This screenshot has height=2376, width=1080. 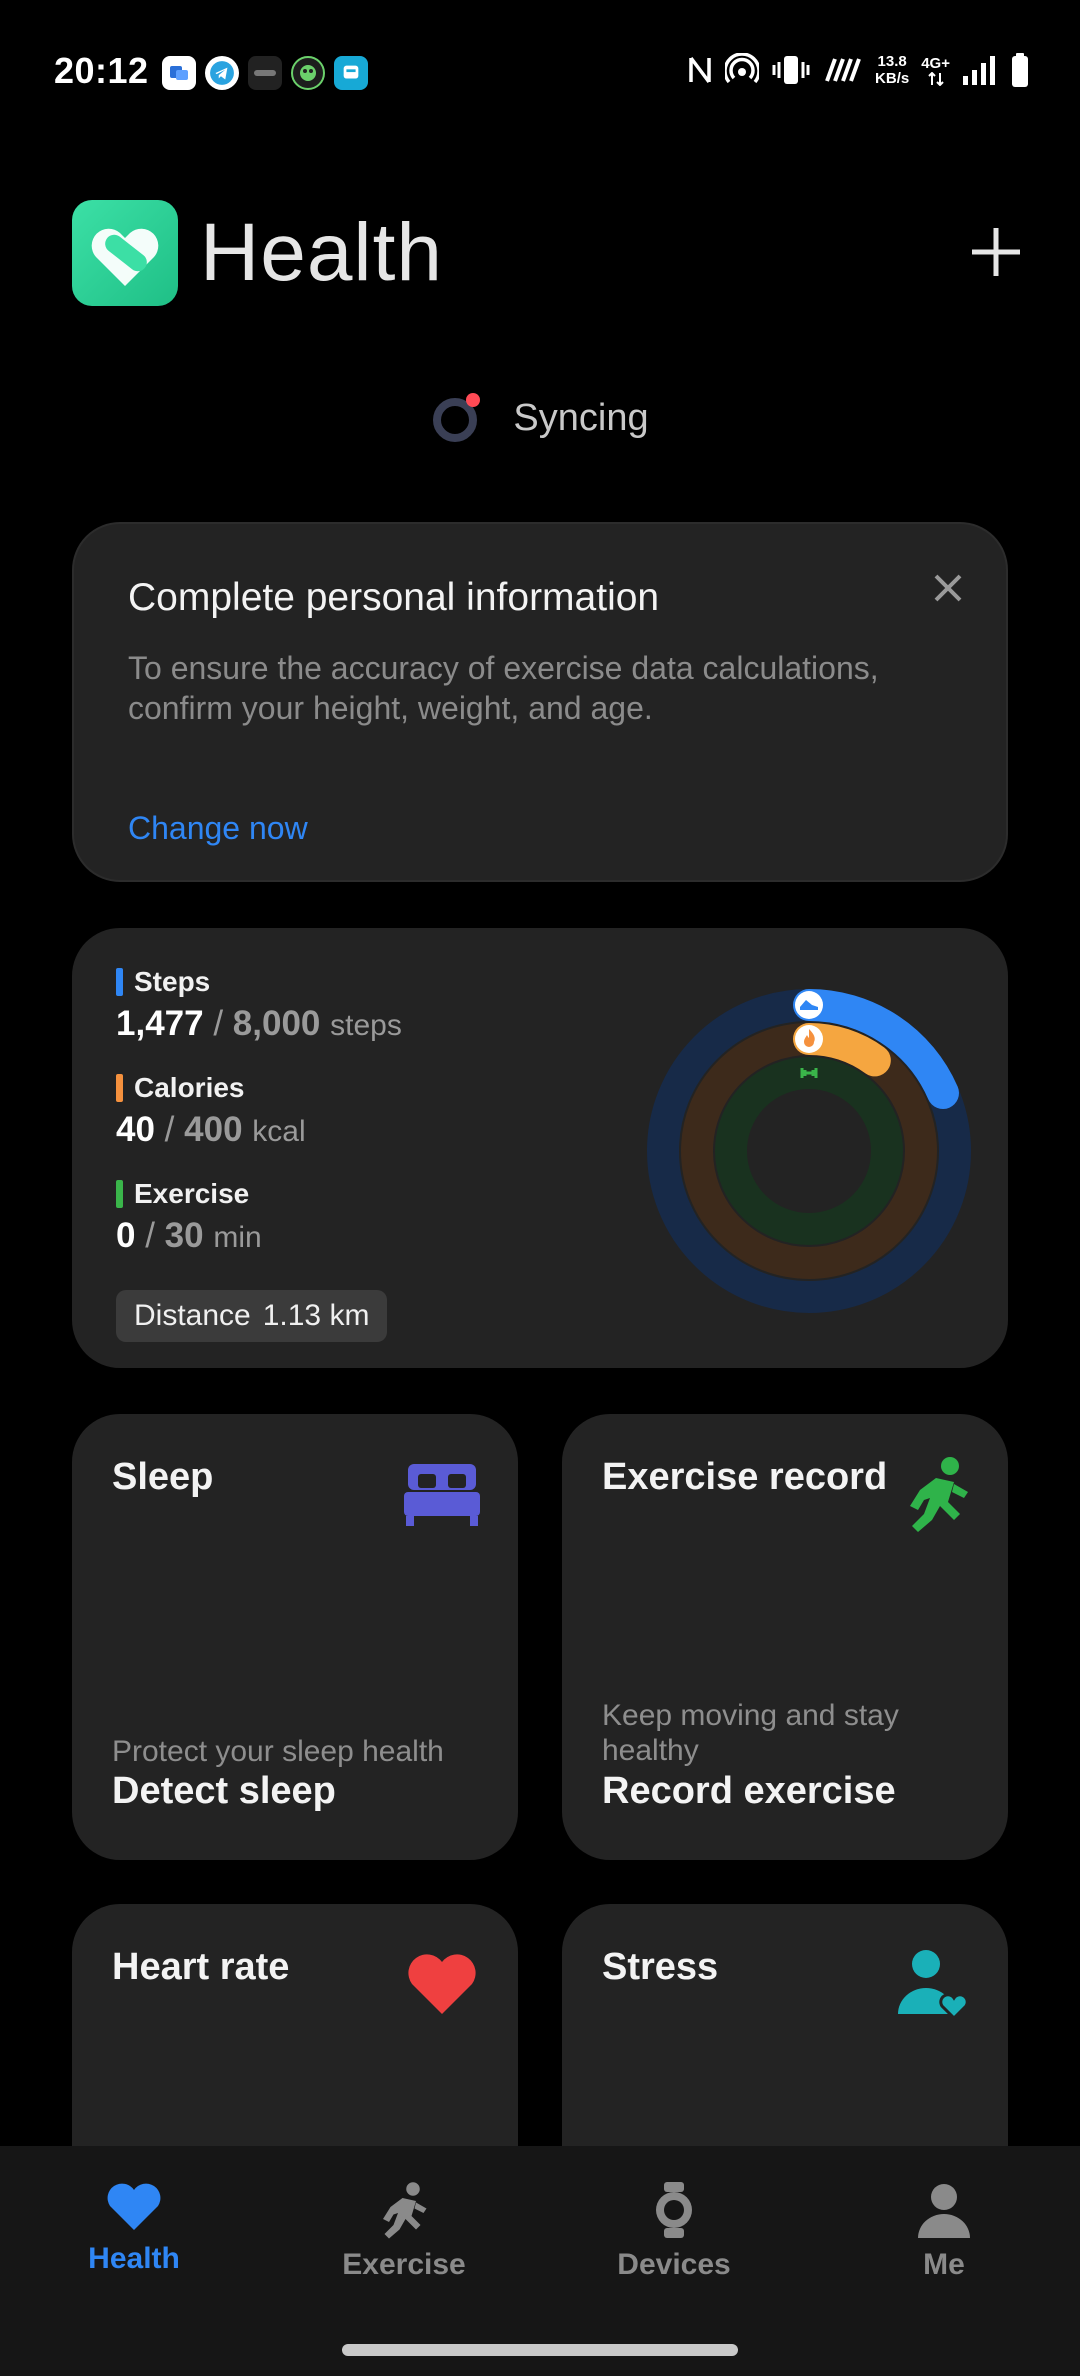 I want to click on watch-icon, so click(x=674, y=2210).